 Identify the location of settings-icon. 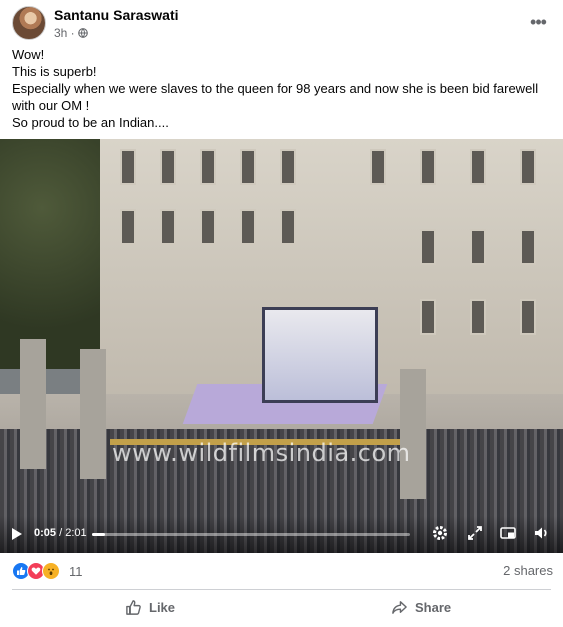
(440, 533).